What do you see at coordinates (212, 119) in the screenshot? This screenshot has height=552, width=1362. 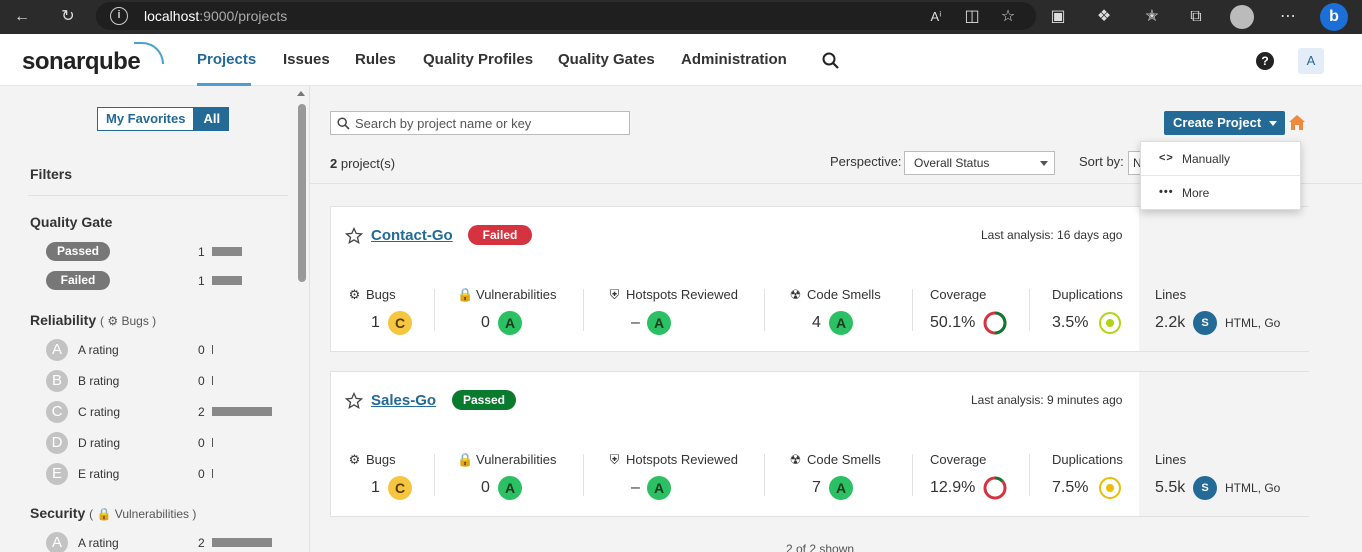 I see `all-button: All` at bounding box center [212, 119].